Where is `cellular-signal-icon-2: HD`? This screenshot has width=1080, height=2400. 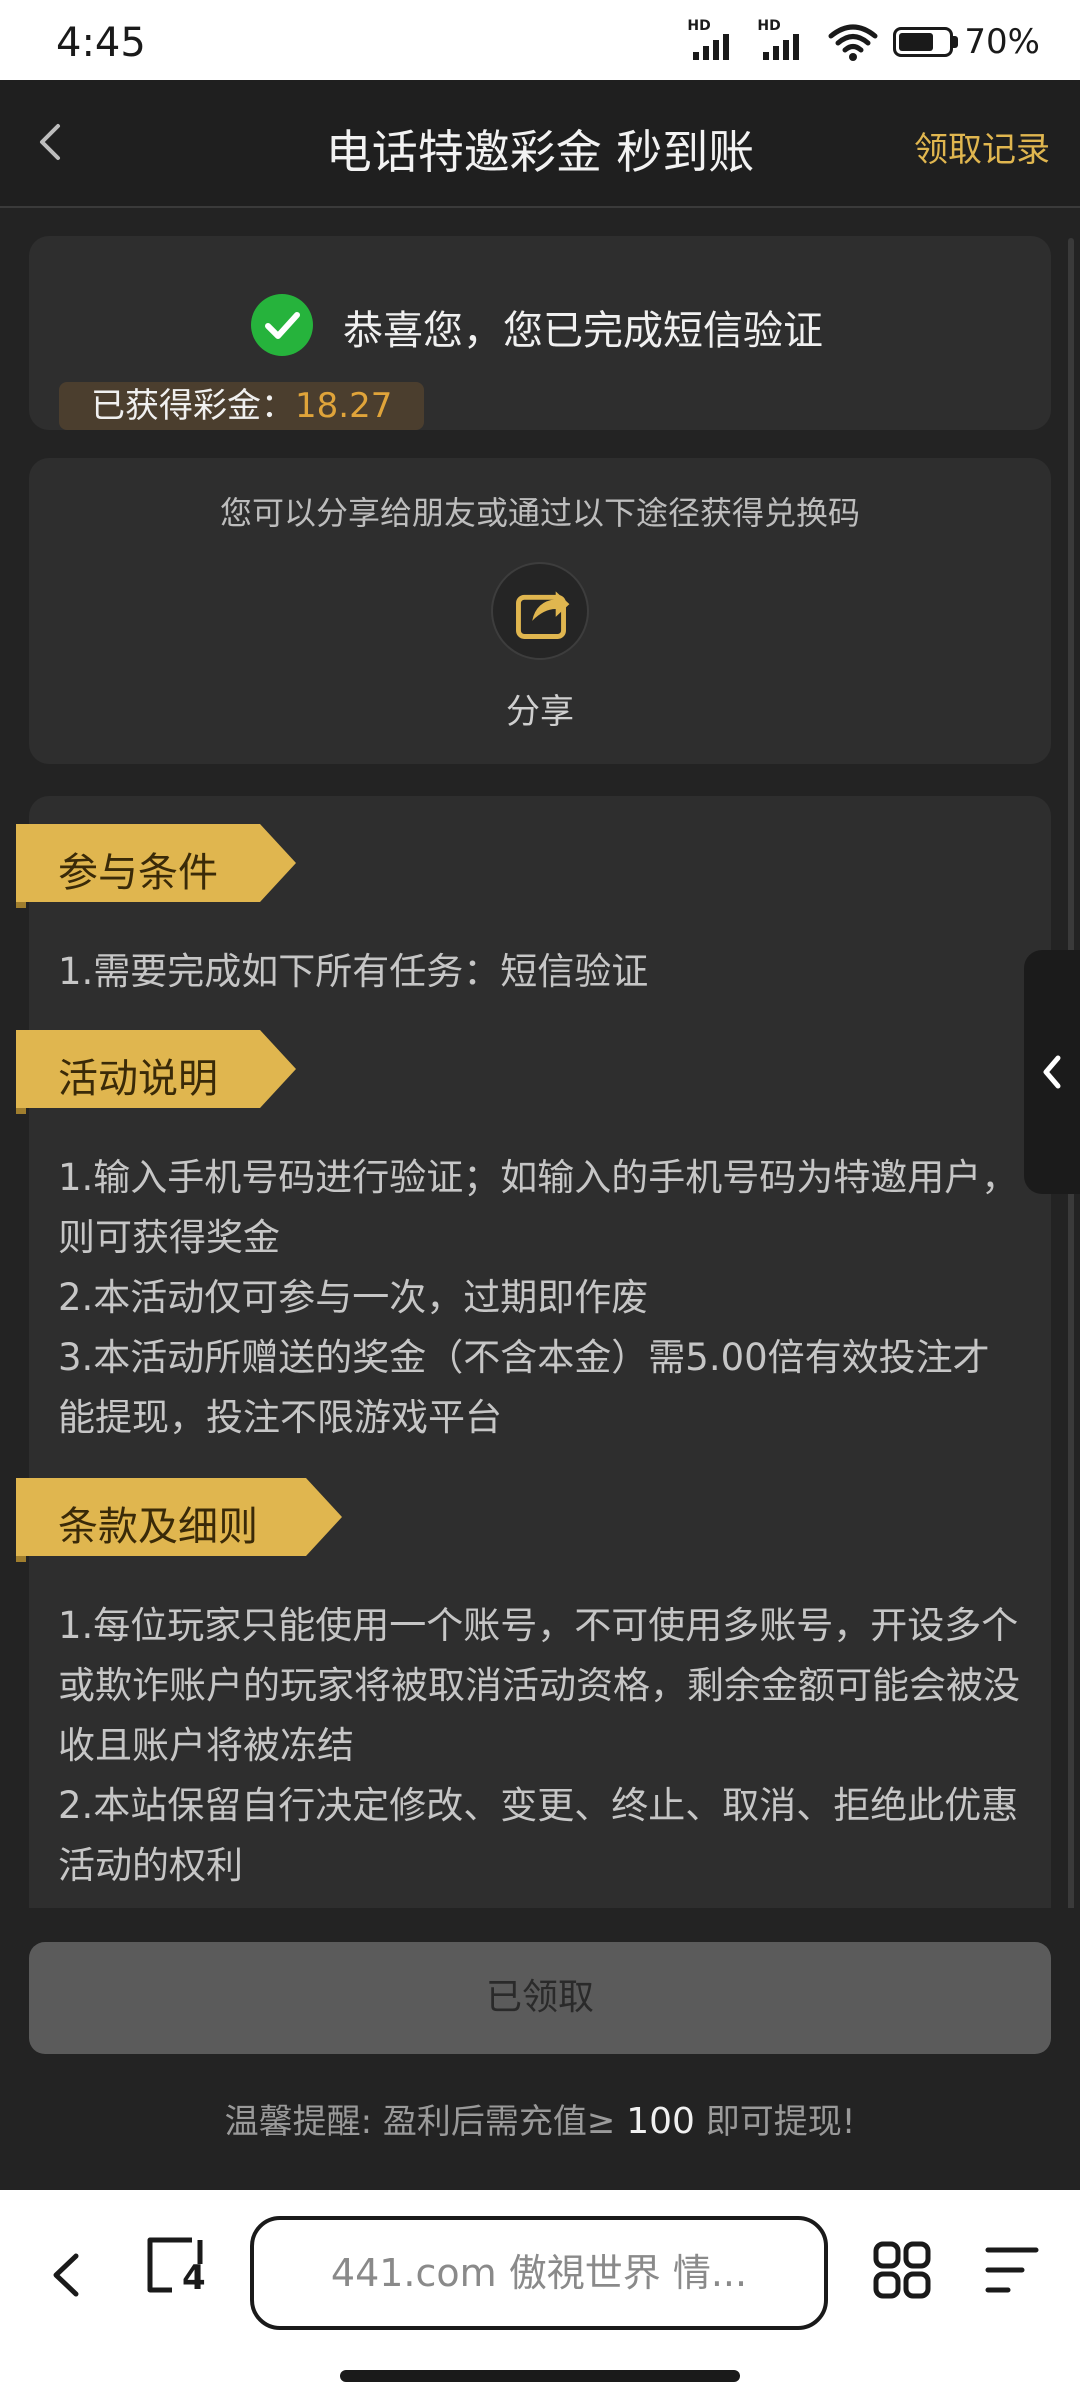
cellular-signal-icon-2: HD is located at coordinates (785, 40).